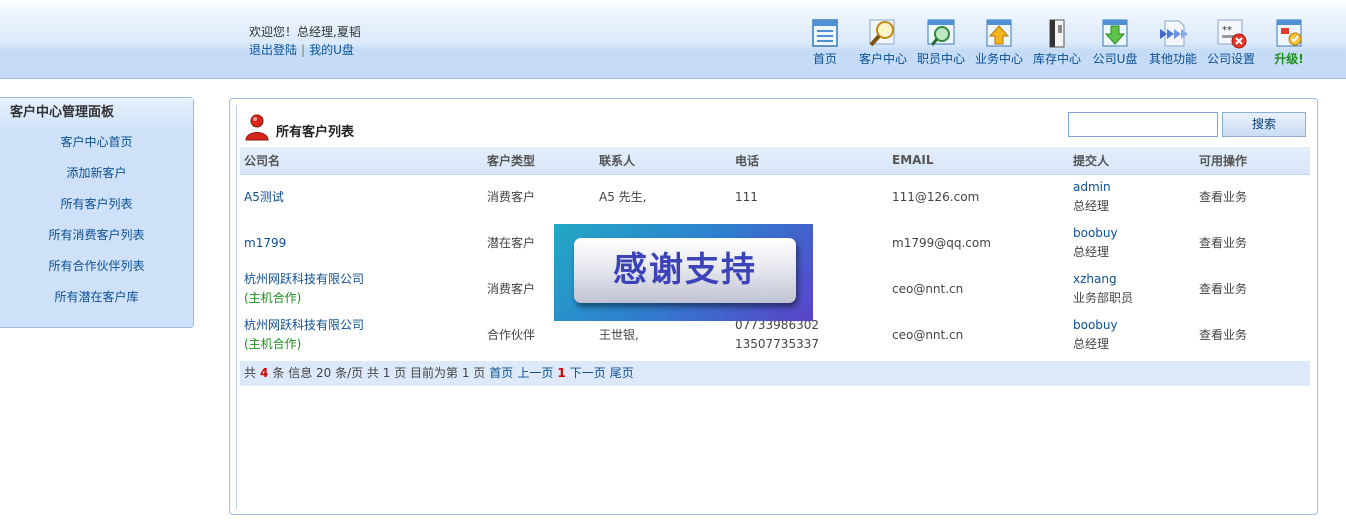  I want to click on my-disk-link: 我的U盘, so click(331, 50).